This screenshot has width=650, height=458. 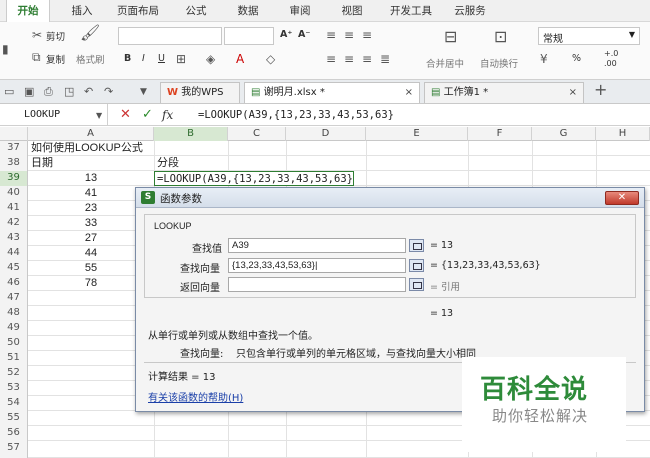 I want to click on italic-button: I, so click(x=143, y=58).